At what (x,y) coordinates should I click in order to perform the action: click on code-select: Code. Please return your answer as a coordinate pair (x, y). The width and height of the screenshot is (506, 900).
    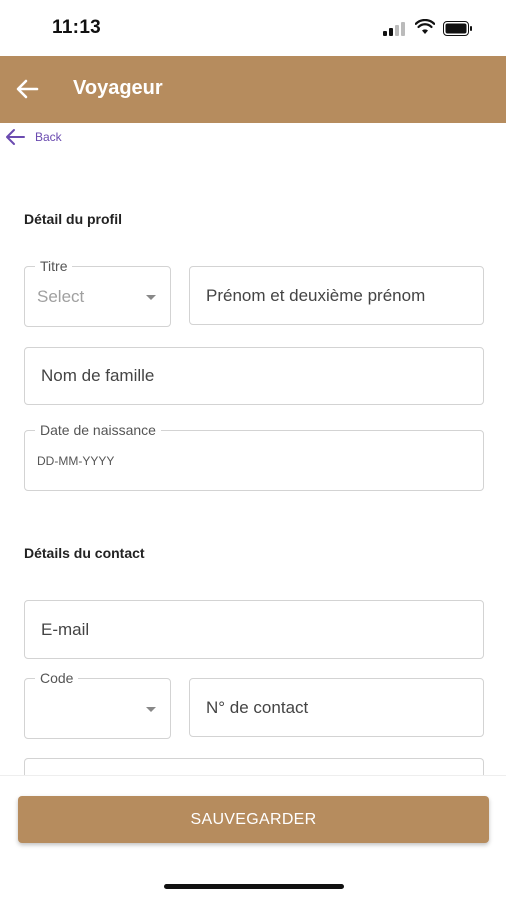
    Looking at the image, I should click on (97, 704).